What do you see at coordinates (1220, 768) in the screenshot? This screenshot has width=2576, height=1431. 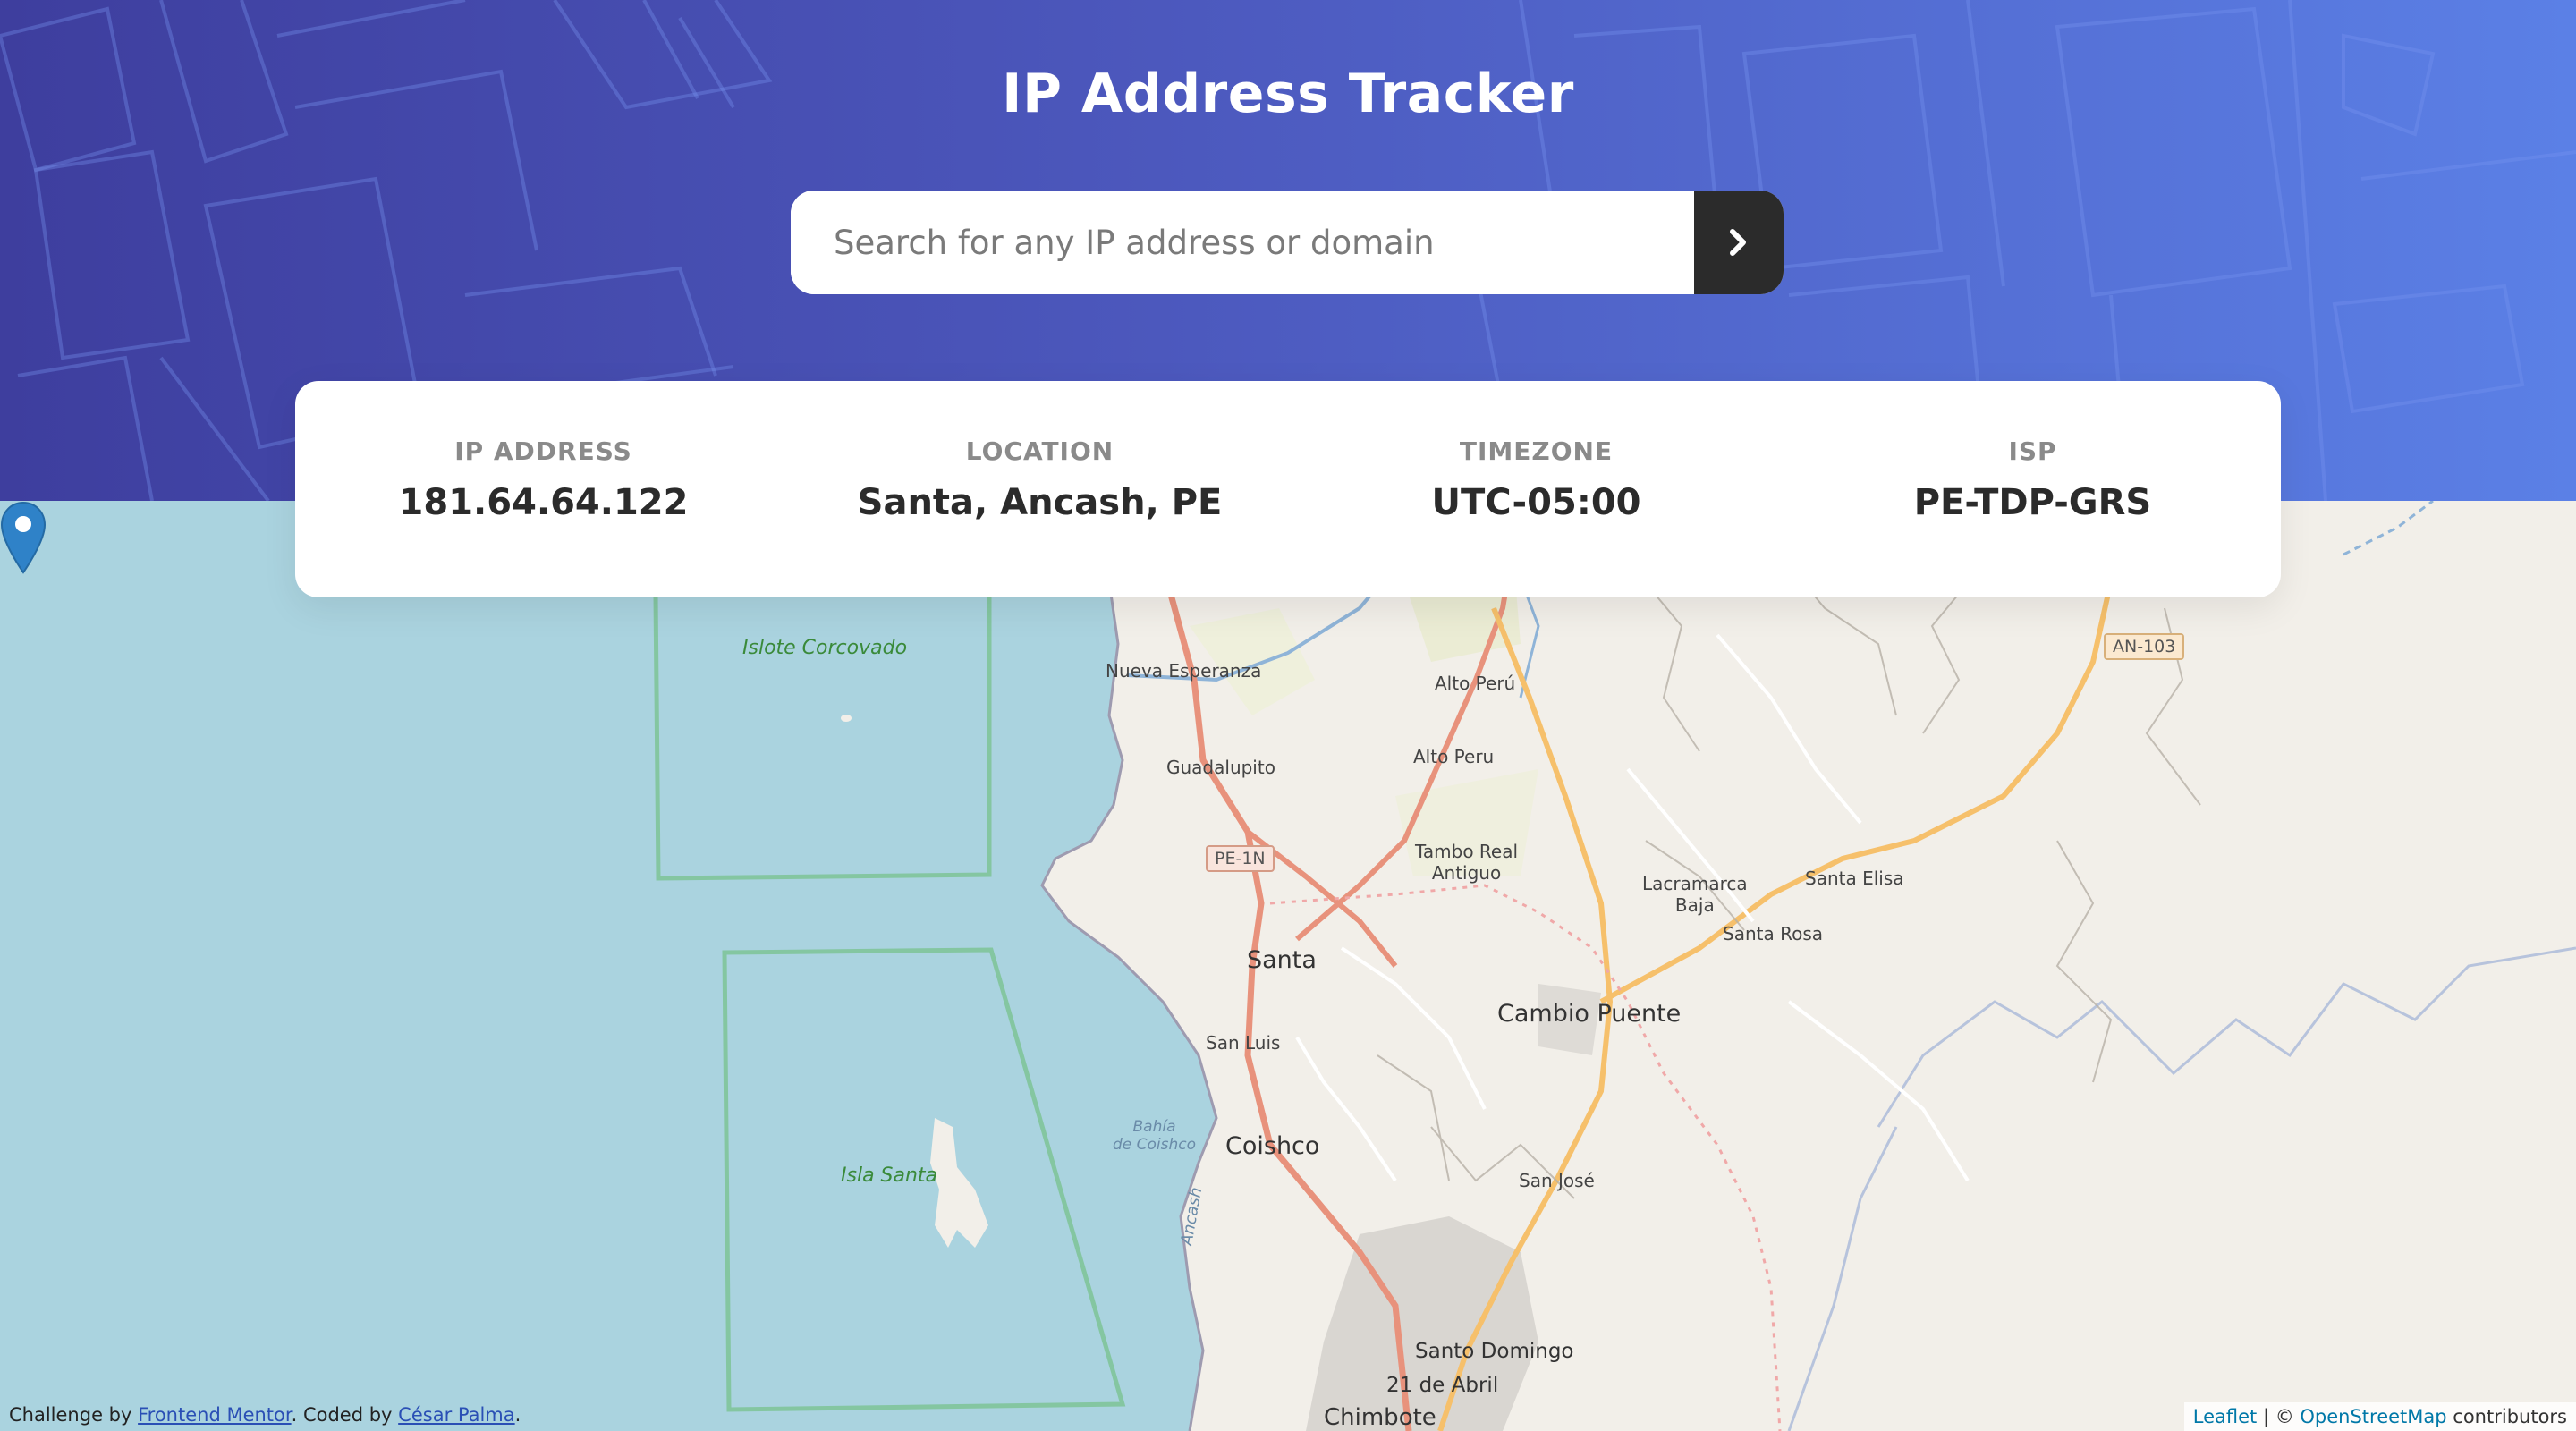 I see `map-label-guadalupito: Guadalupito` at bounding box center [1220, 768].